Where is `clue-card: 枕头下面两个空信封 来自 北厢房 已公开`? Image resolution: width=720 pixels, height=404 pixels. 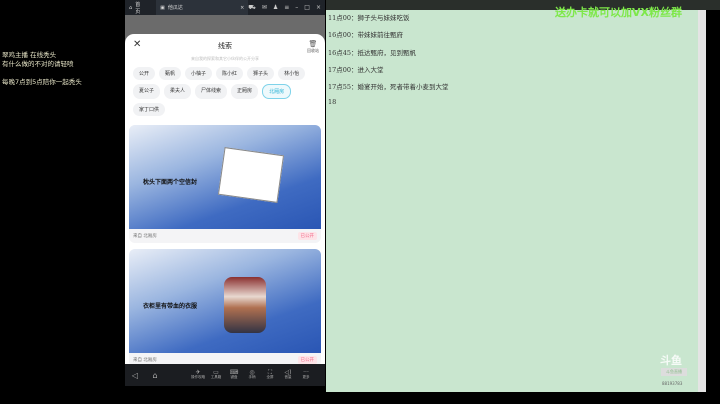
clue-card: 枕头下面两个空信封 来自 北厢房 已公开 is located at coordinates (225, 184).